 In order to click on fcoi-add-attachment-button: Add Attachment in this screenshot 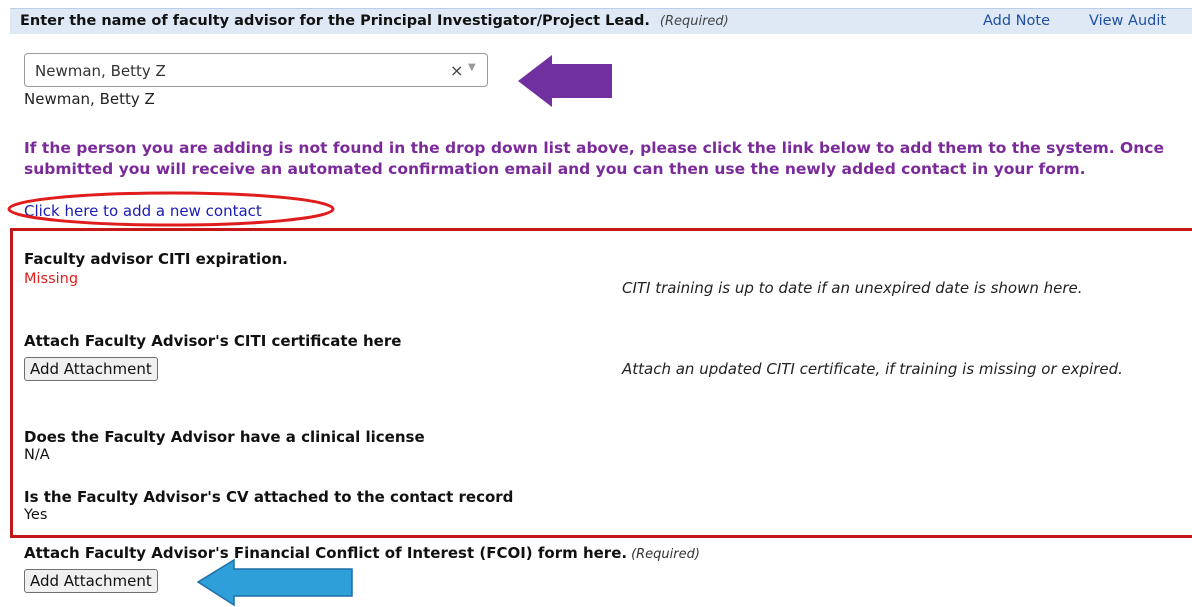, I will do `click(91, 581)`.